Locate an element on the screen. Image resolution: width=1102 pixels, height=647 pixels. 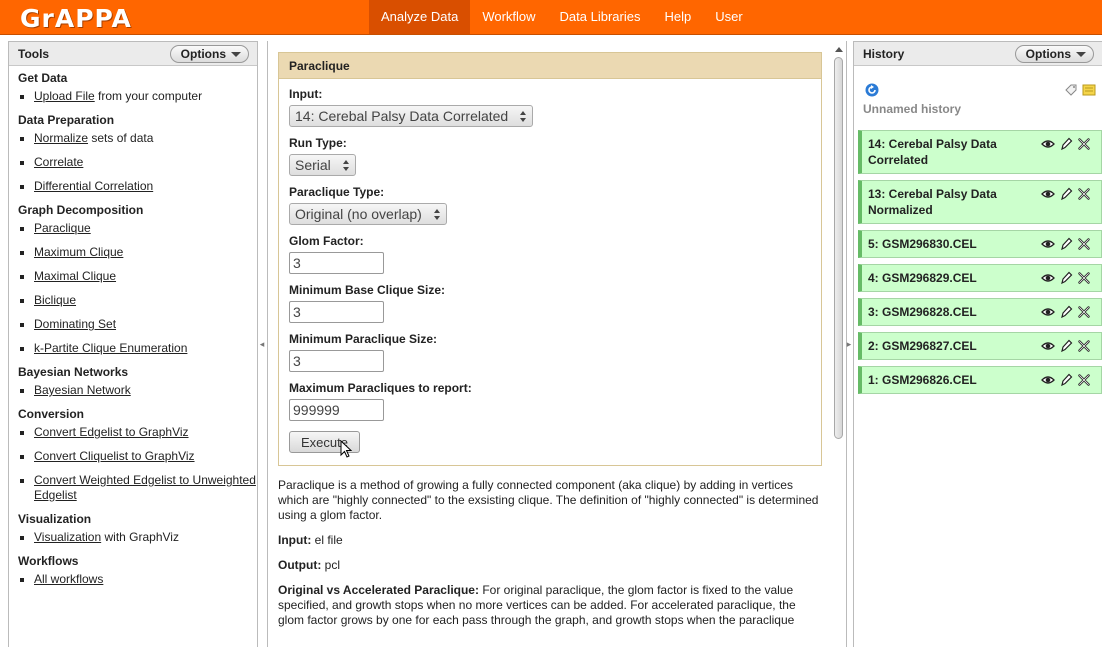
note-icon is located at coordinates (1089, 90).